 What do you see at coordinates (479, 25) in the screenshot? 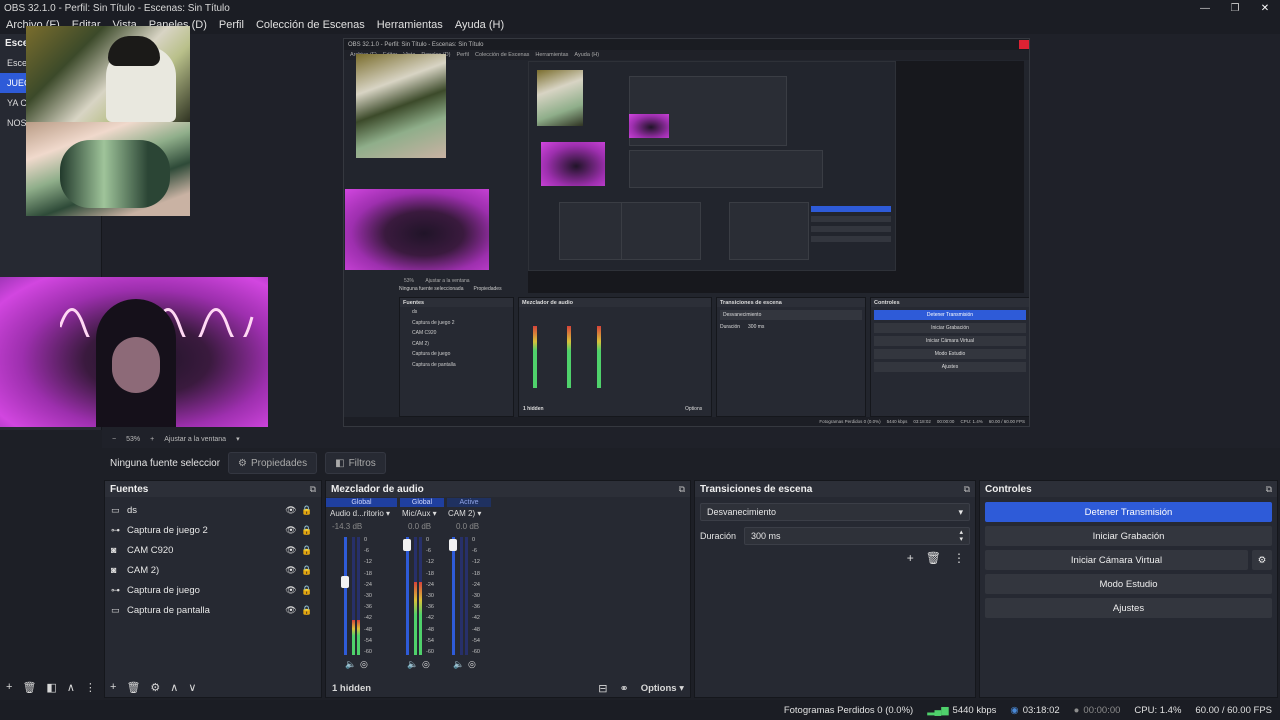
I see `menu-help: Ayuda (H)` at bounding box center [479, 25].